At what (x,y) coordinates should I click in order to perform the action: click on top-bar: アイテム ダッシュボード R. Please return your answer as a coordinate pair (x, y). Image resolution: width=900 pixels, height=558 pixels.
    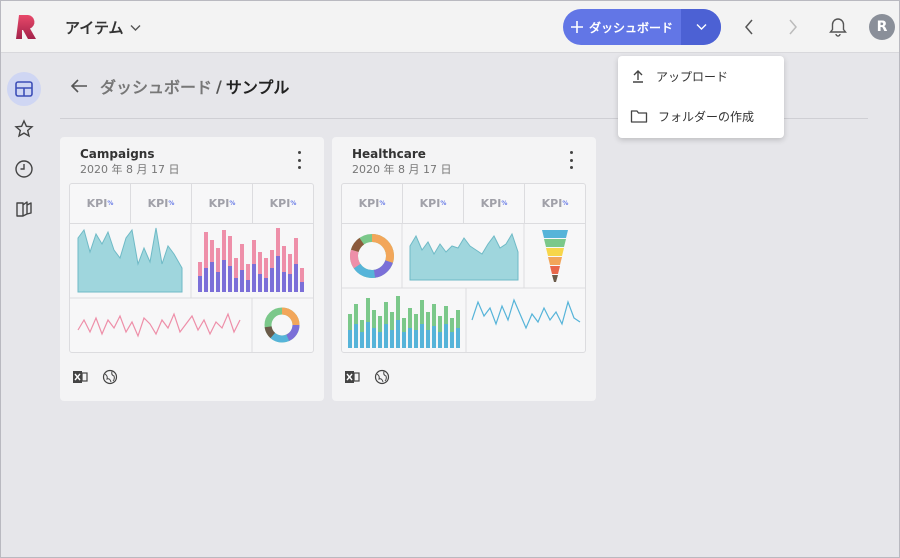
    Looking at the image, I should click on (450, 27).